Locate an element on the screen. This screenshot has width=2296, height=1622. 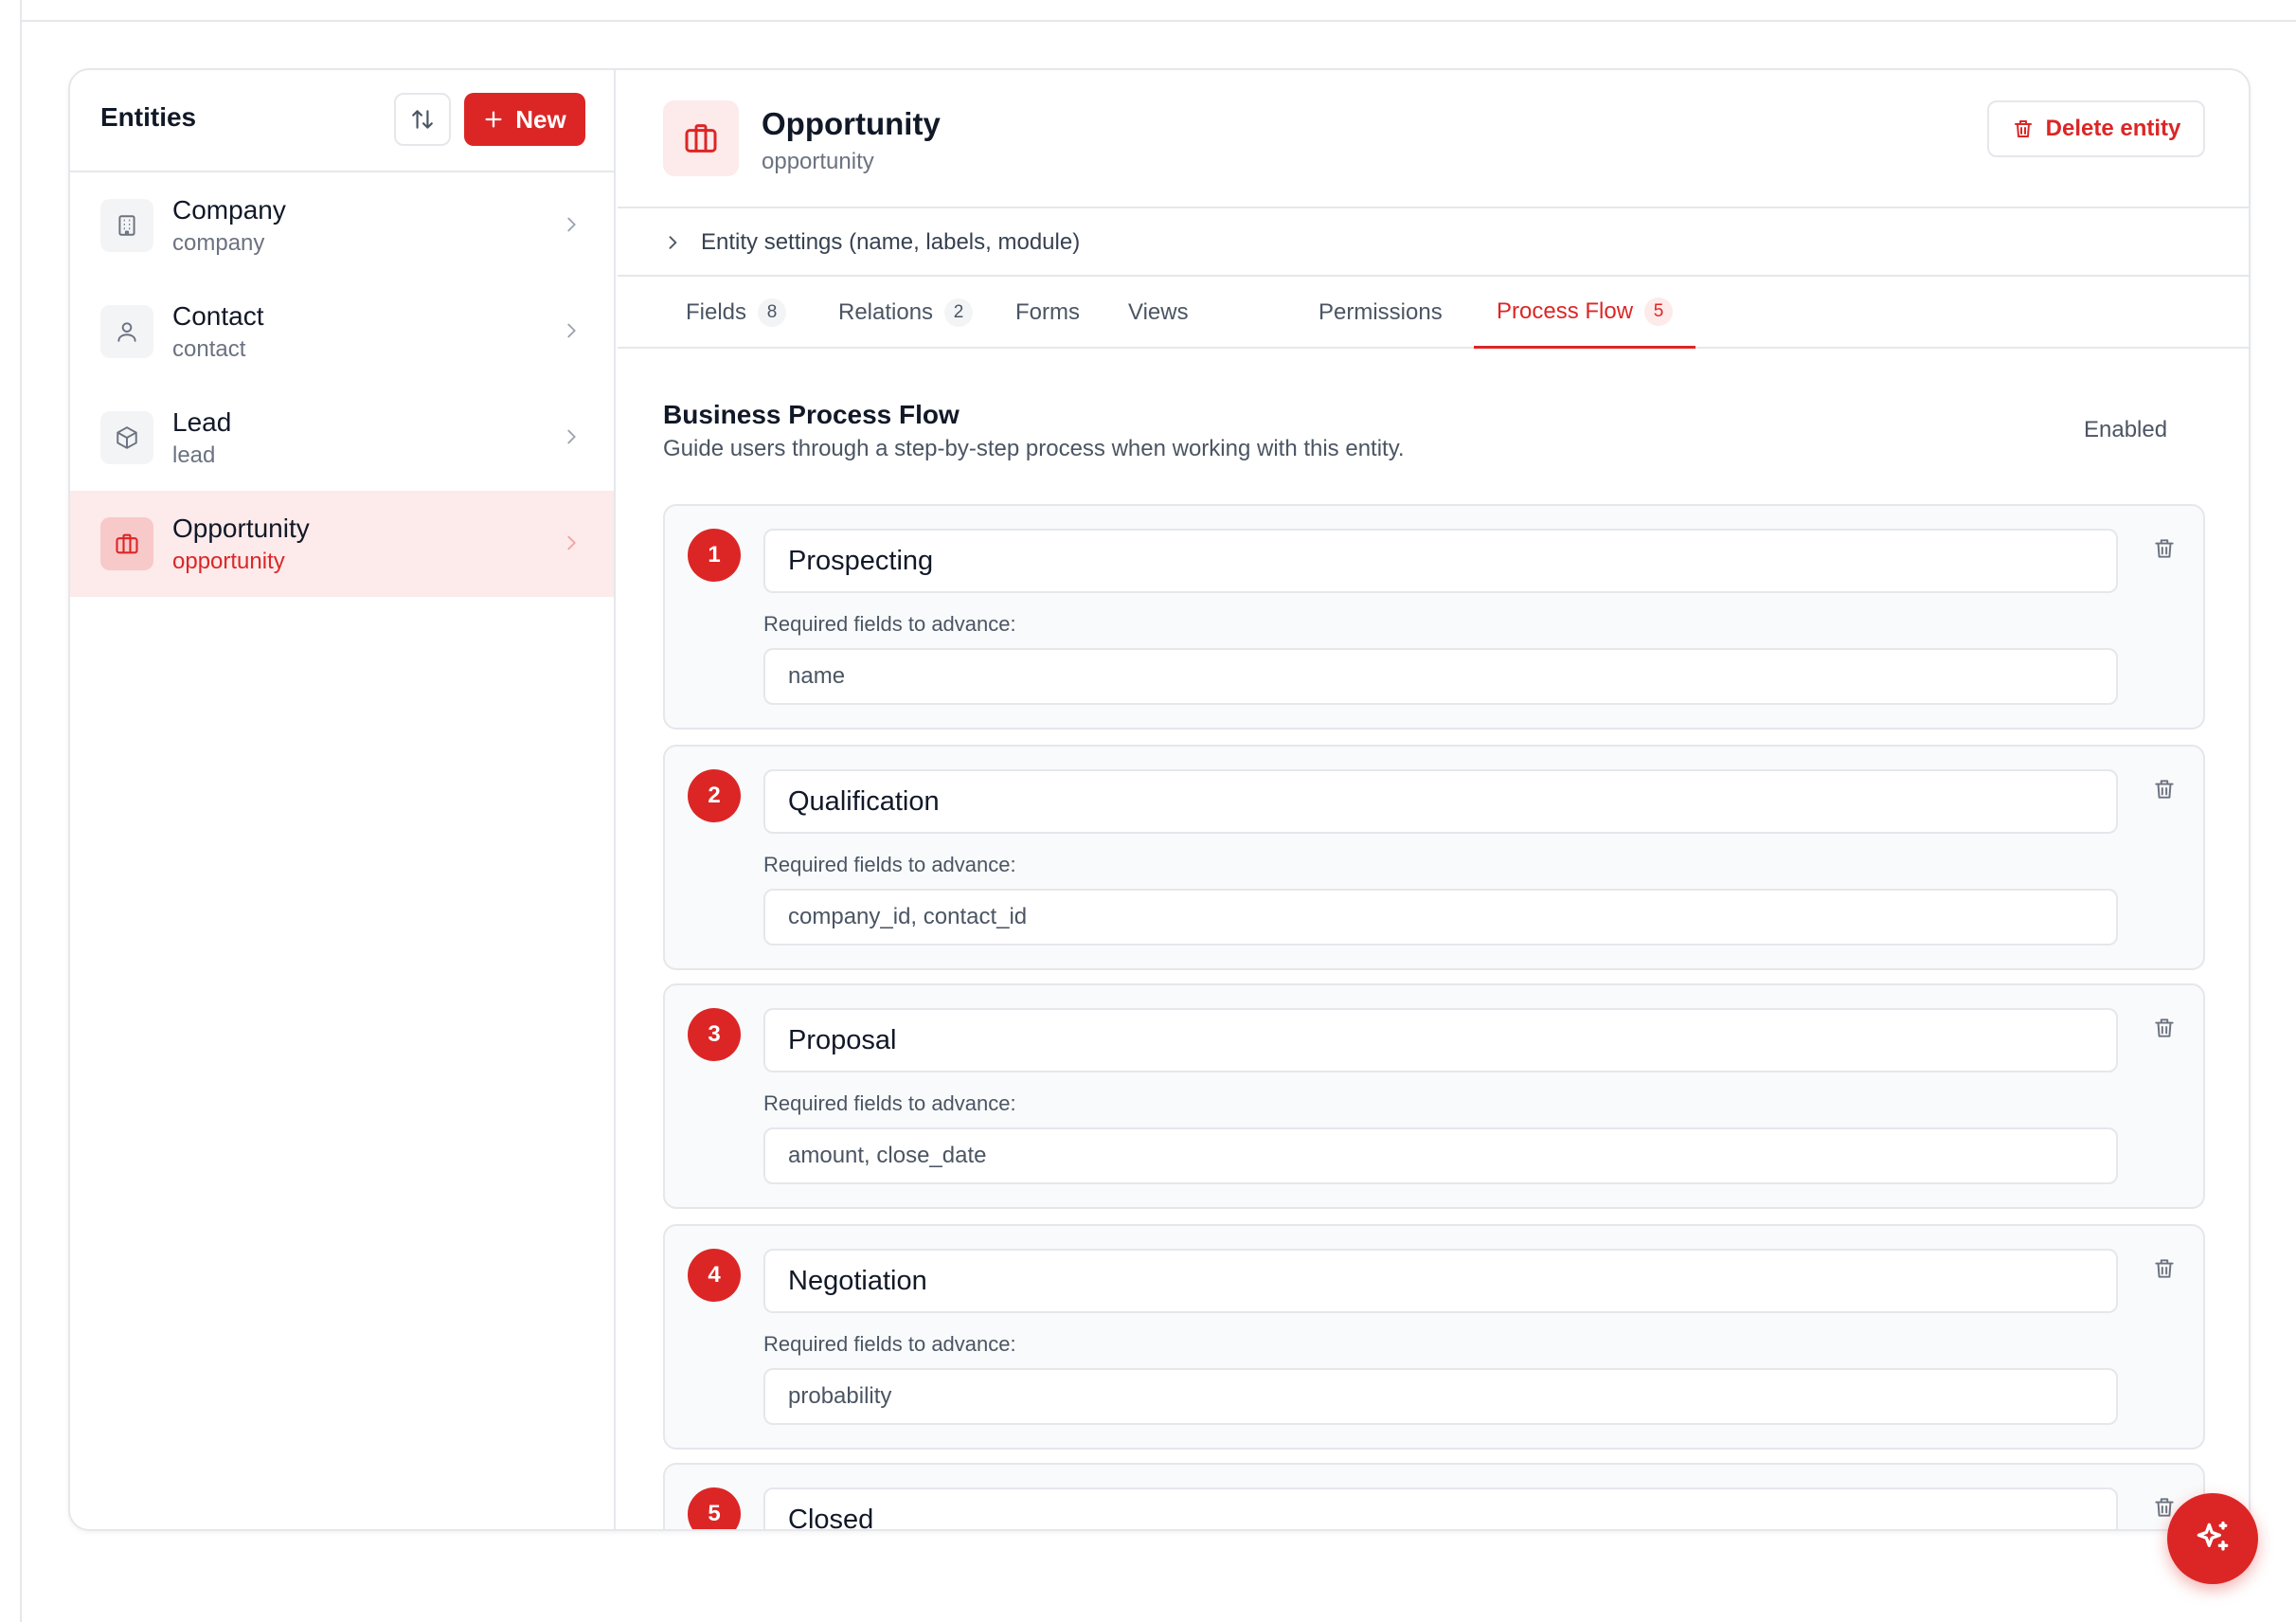
count-badge: 5 is located at coordinates (1659, 311).